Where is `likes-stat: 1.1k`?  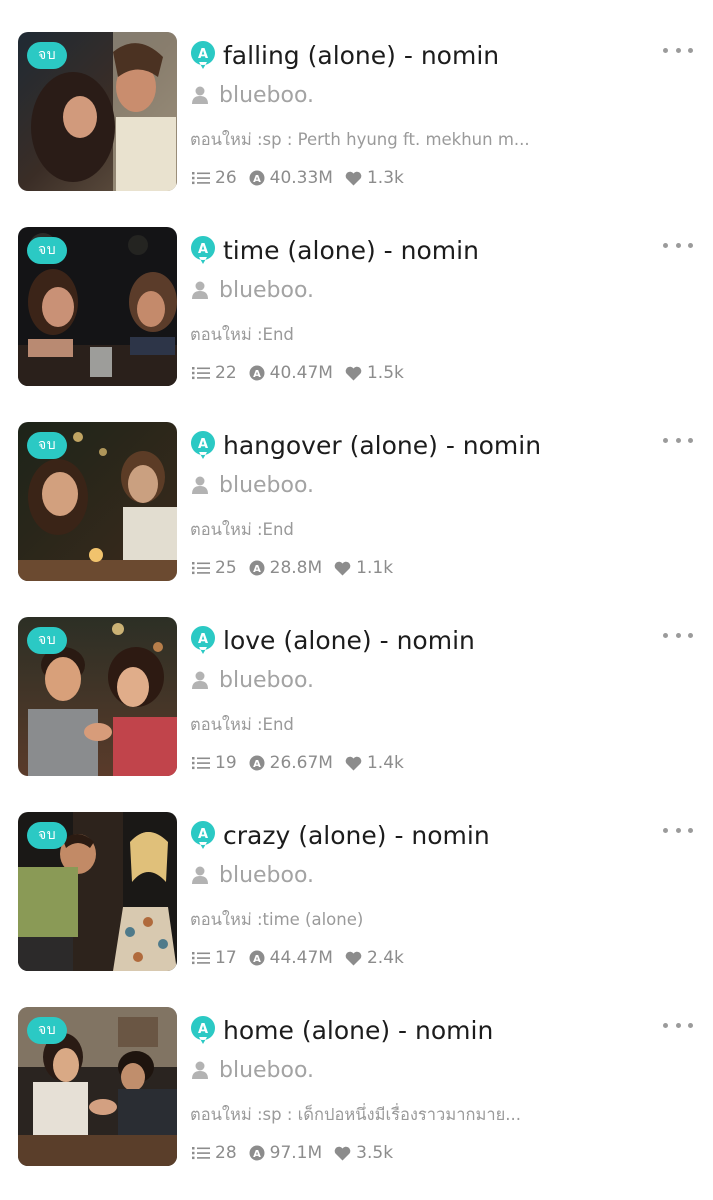 likes-stat: 1.1k is located at coordinates (363, 568).